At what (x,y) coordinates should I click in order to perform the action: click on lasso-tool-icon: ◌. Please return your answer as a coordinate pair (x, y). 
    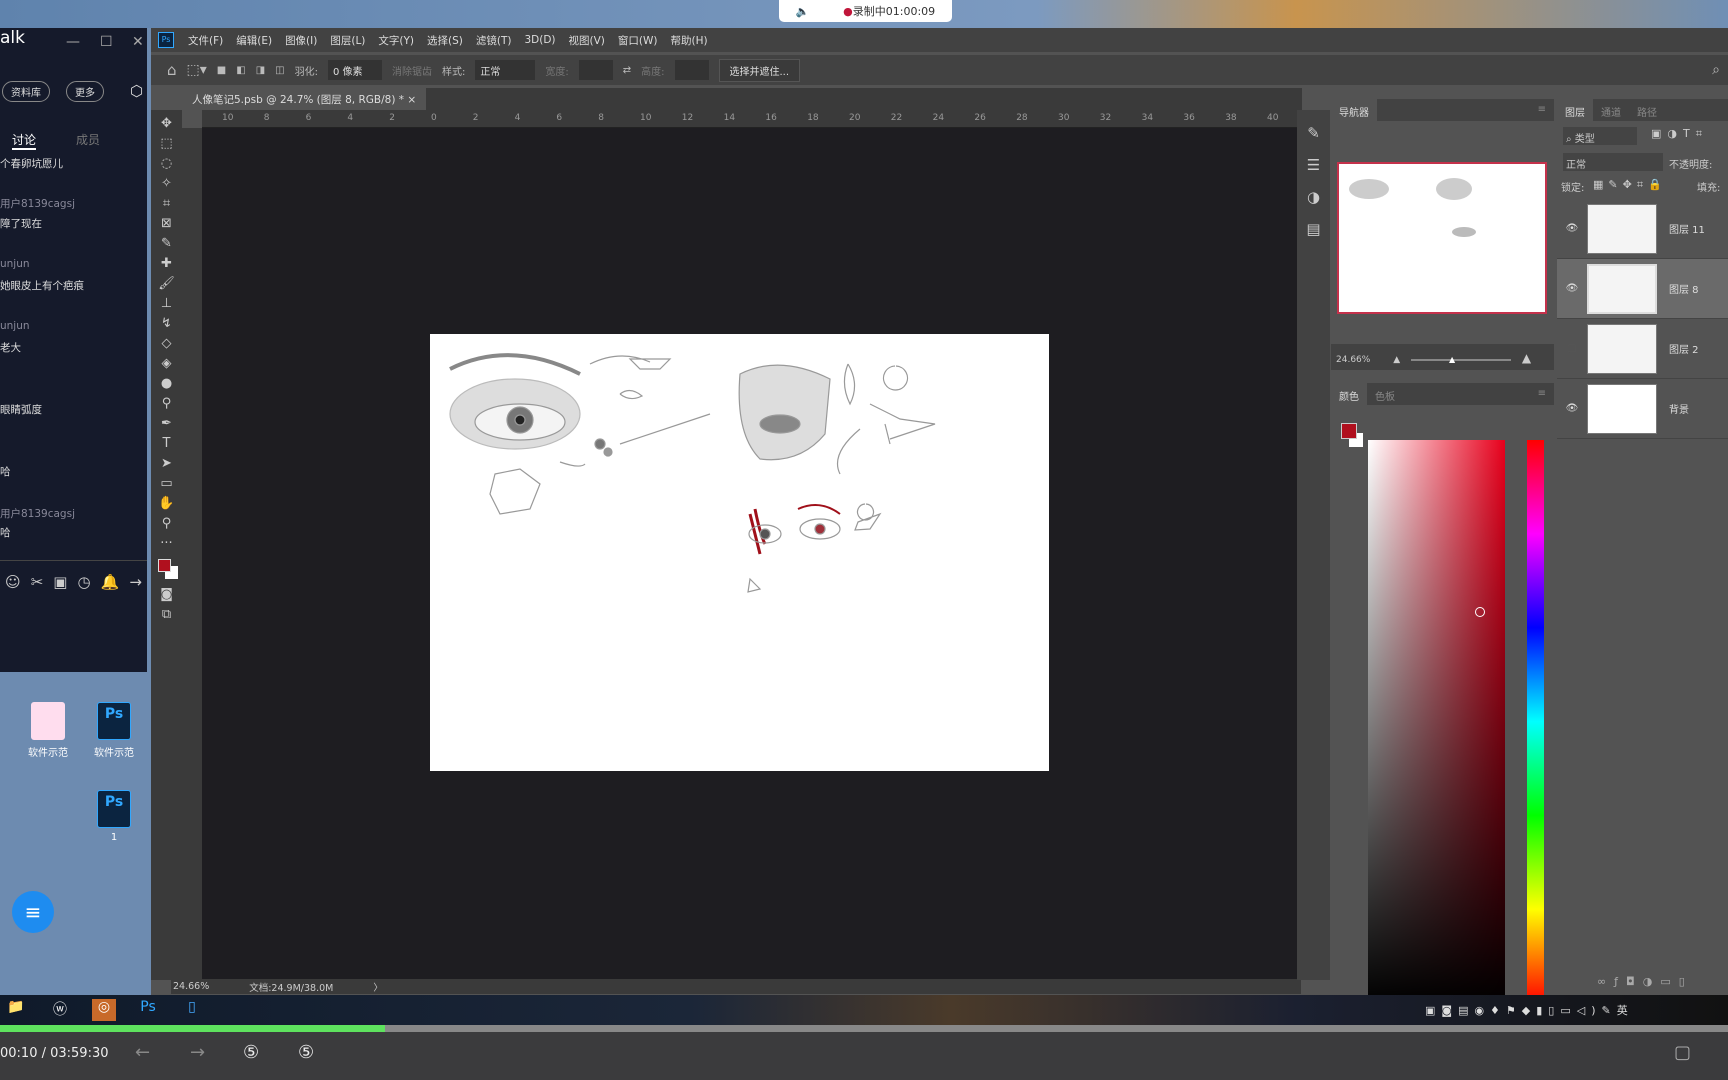
    Looking at the image, I should click on (166, 163).